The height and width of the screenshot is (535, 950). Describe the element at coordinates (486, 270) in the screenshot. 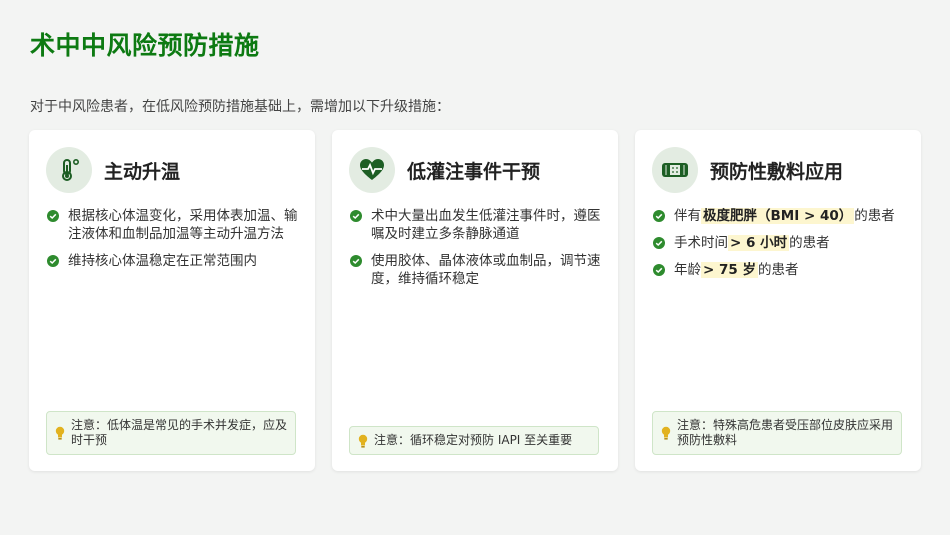

I see `bullet-text: 使用胶体、晶体液体或血制品，调节速度，维持循环稳定` at that location.